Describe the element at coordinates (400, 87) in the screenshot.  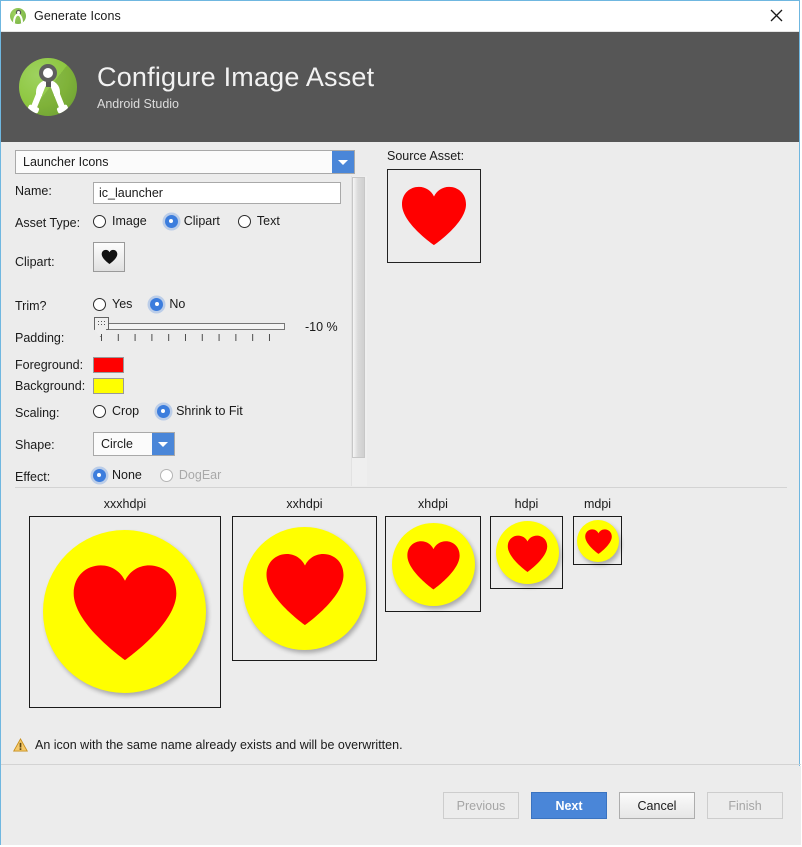
I see `dialog-header: Configure Image Asset Android Studio` at that location.